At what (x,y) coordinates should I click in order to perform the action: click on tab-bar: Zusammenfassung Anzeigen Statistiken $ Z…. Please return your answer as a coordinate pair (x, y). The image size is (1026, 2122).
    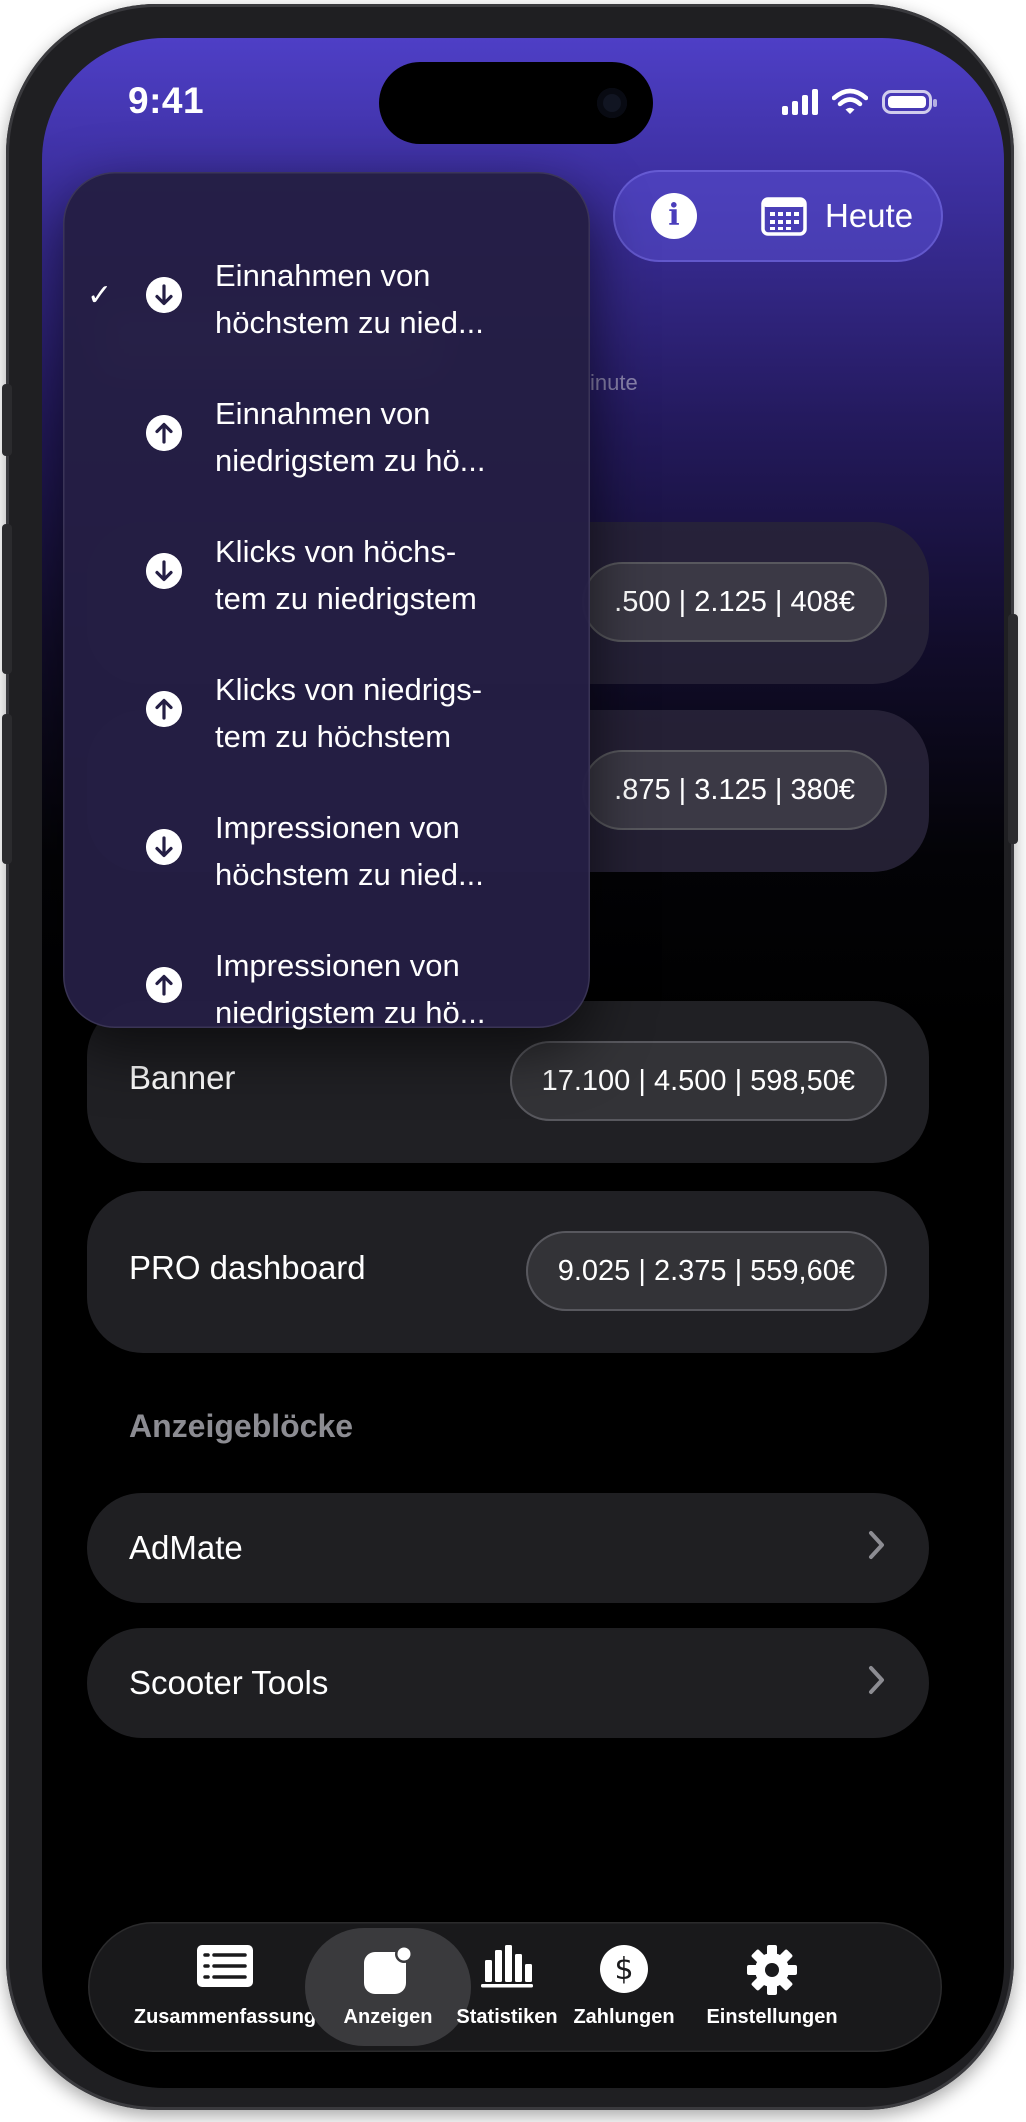
    Looking at the image, I should click on (515, 1987).